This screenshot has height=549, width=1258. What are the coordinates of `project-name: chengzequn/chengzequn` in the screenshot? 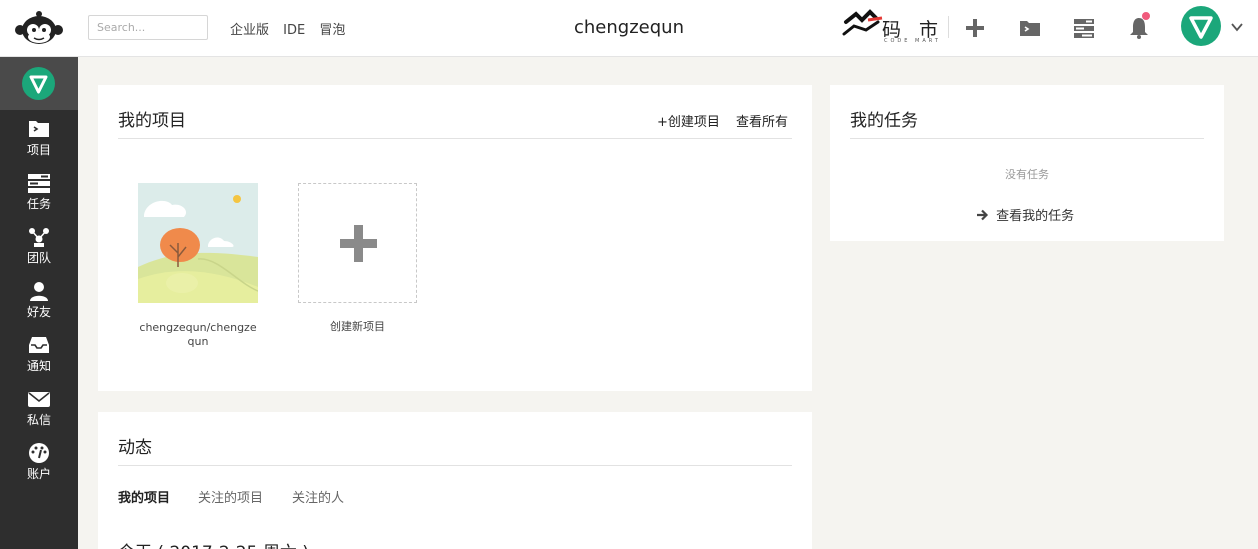 It's located at (198, 335).